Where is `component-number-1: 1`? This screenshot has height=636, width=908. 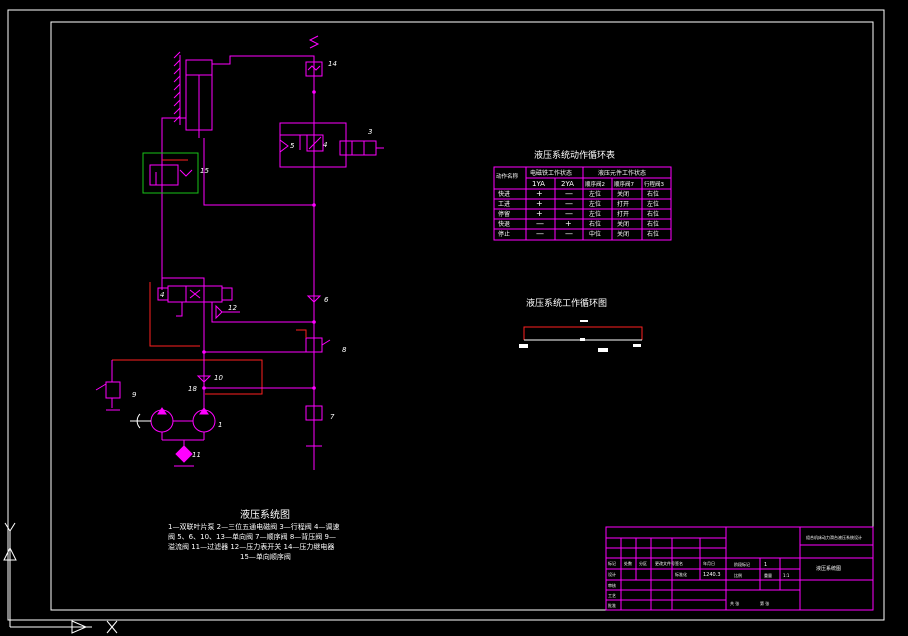 component-number-1: 1 is located at coordinates (220, 425).